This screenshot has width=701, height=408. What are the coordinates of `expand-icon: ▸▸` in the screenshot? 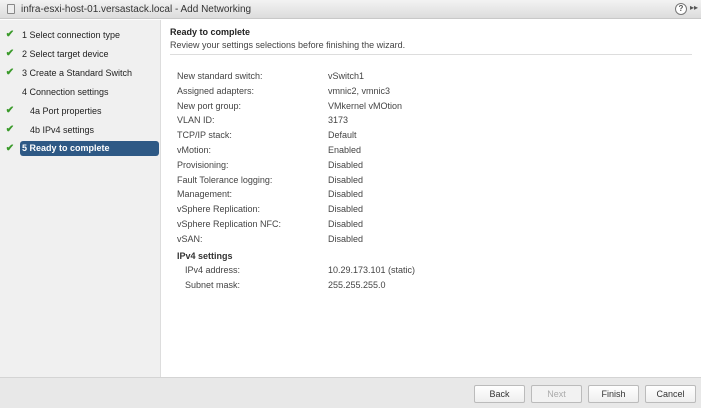 It's located at (694, 7).